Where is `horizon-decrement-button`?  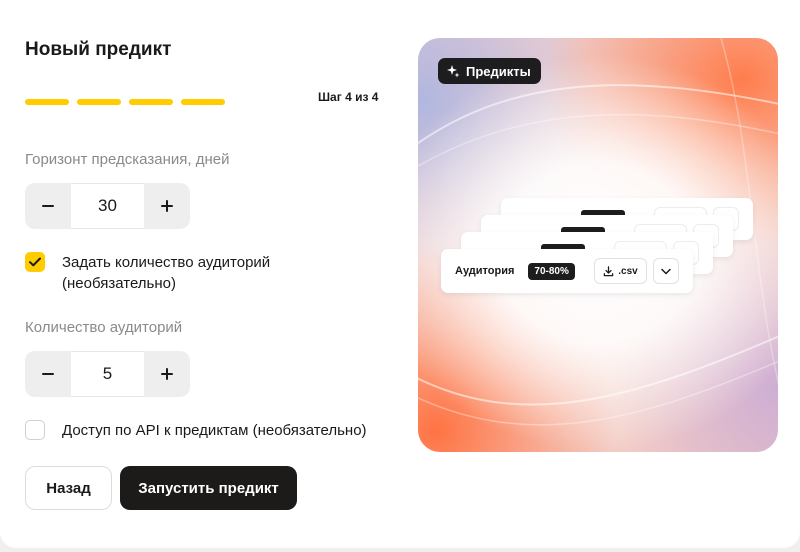 horizon-decrement-button is located at coordinates (48, 206).